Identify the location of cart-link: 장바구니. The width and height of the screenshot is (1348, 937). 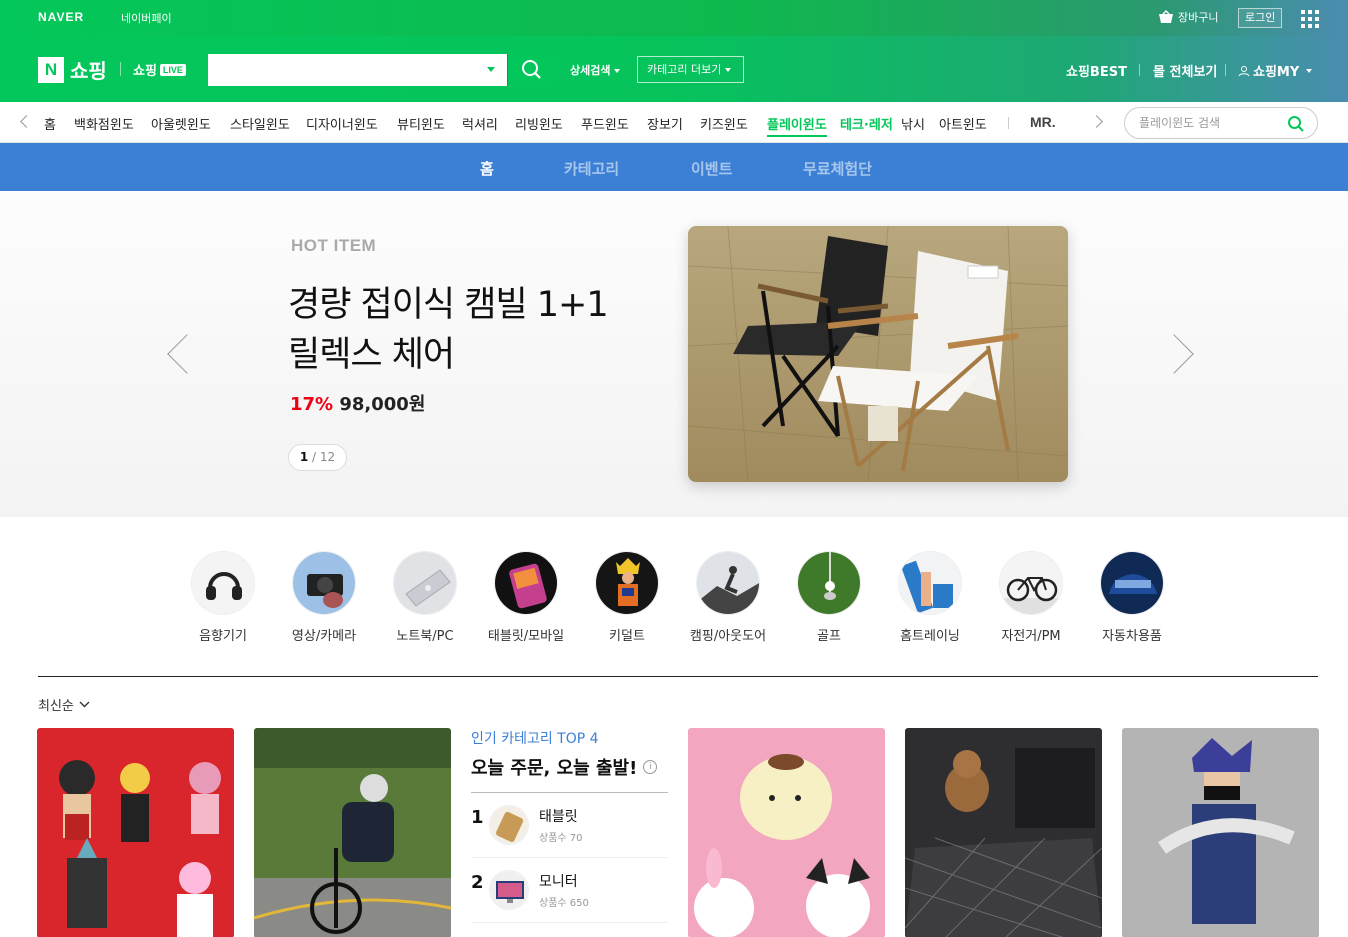
(1188, 17).